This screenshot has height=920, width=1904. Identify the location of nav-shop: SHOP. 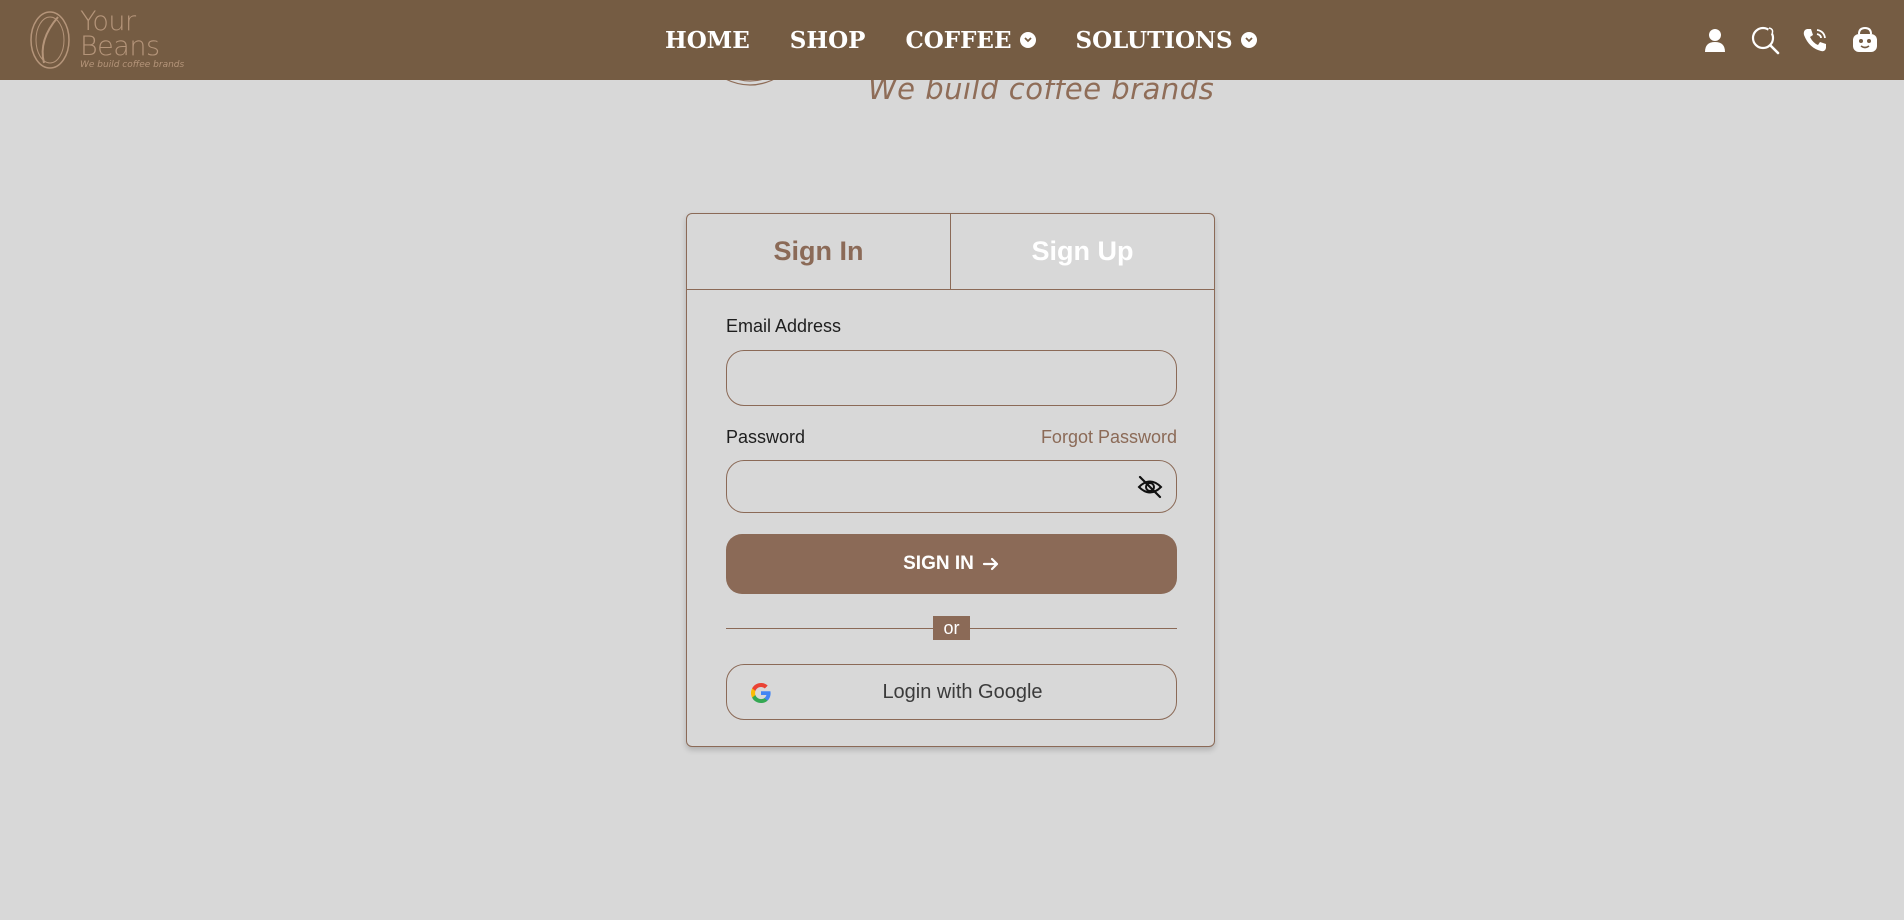
(828, 40).